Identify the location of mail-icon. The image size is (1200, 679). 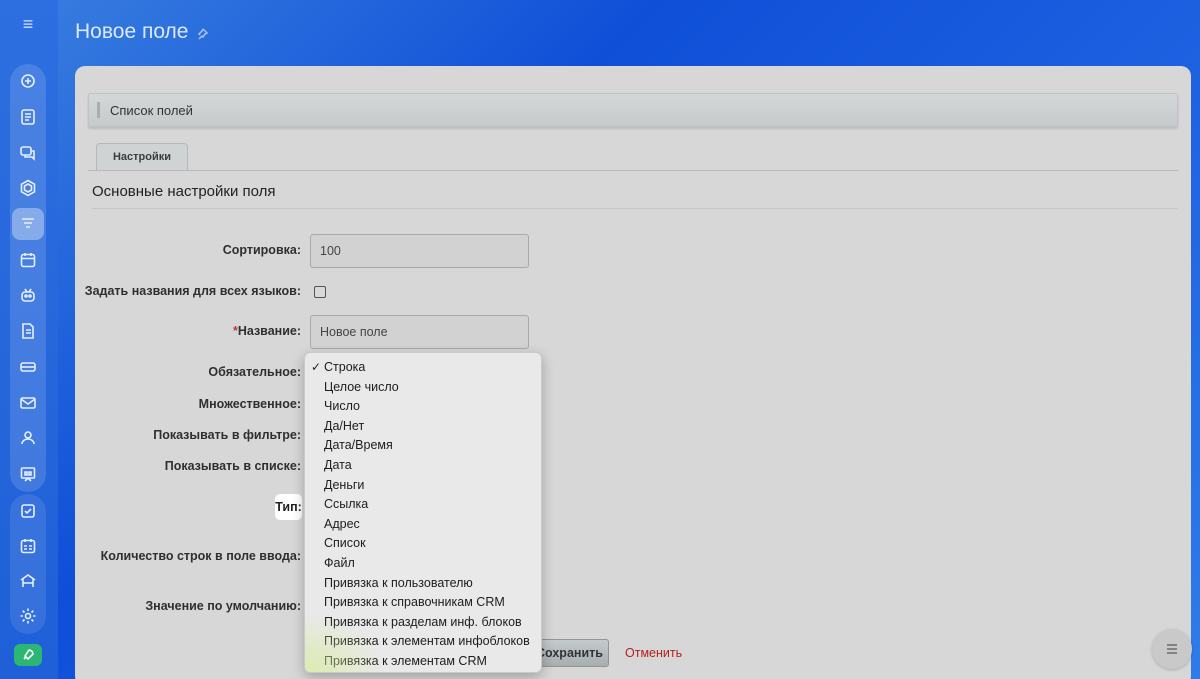
(28, 403).